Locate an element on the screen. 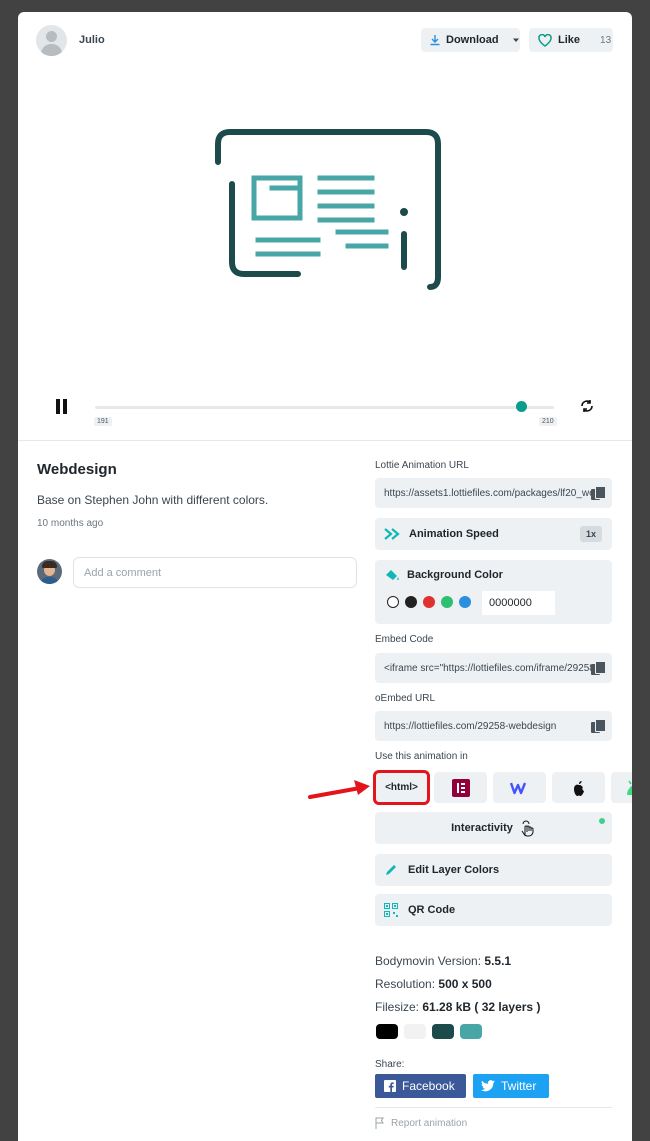  report-animation-link: Report animation is located at coordinates (421, 1123).